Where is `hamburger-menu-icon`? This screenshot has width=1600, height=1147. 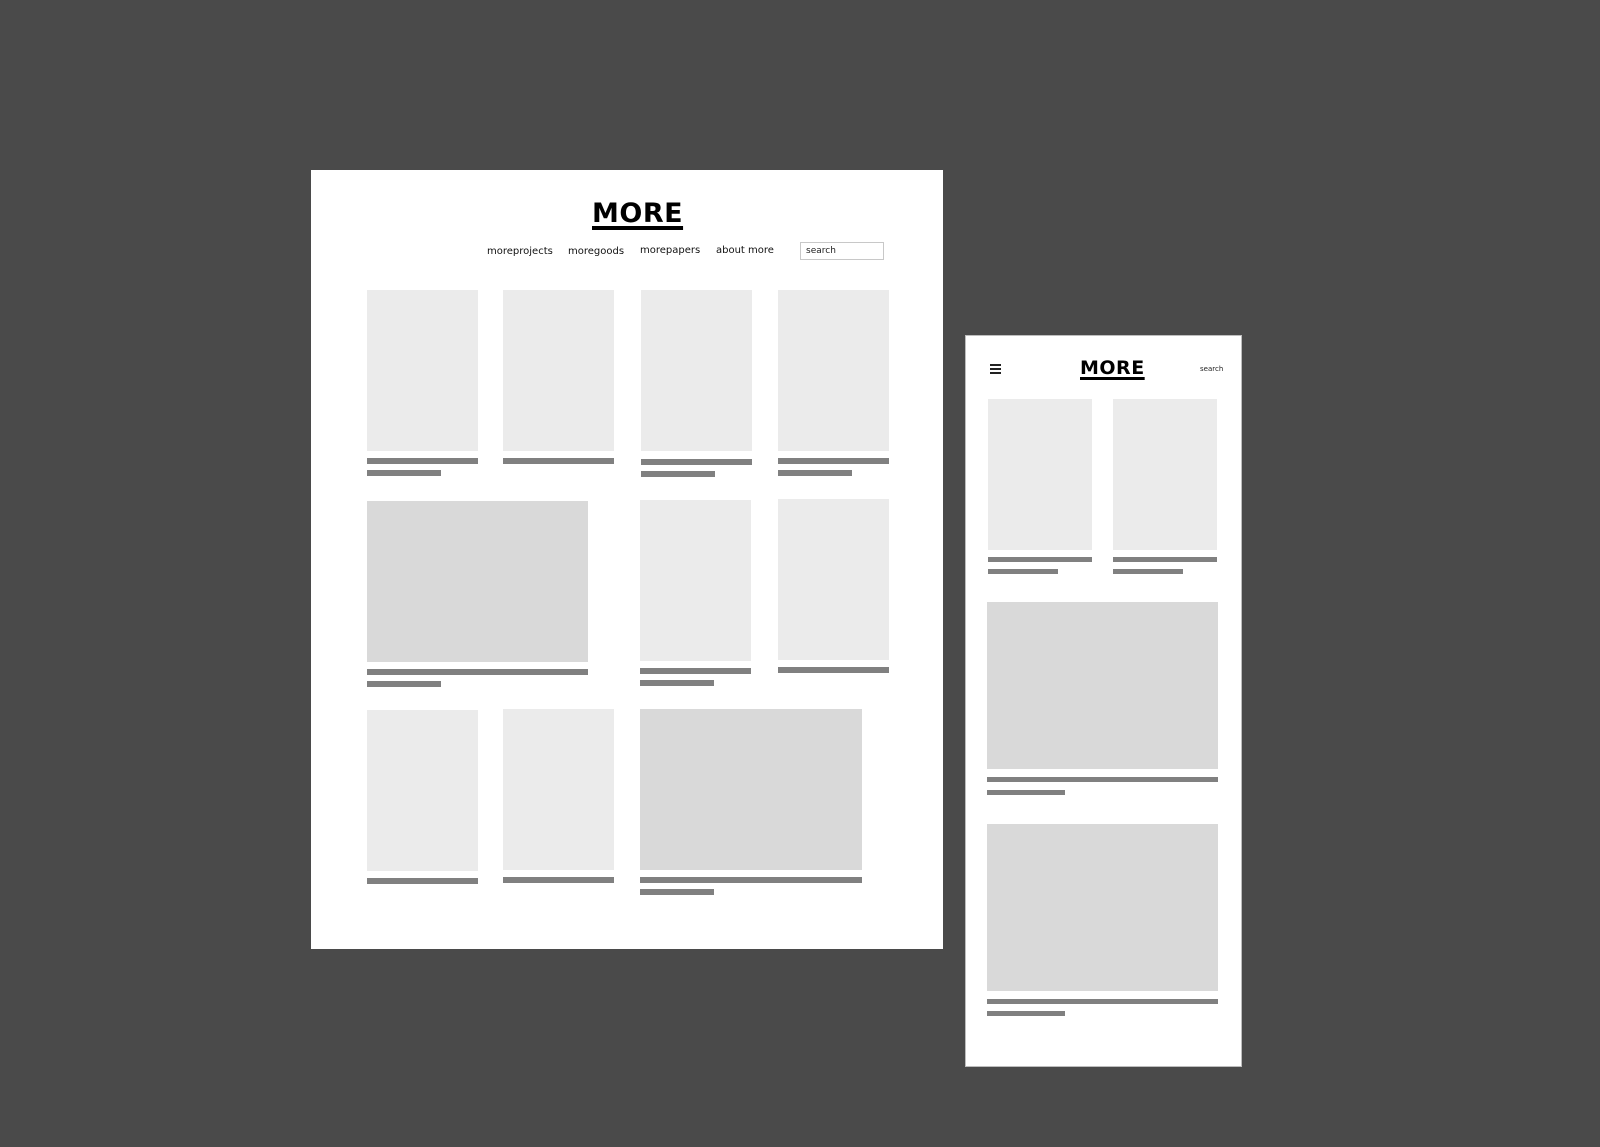
hamburger-menu-icon is located at coordinates (995, 369).